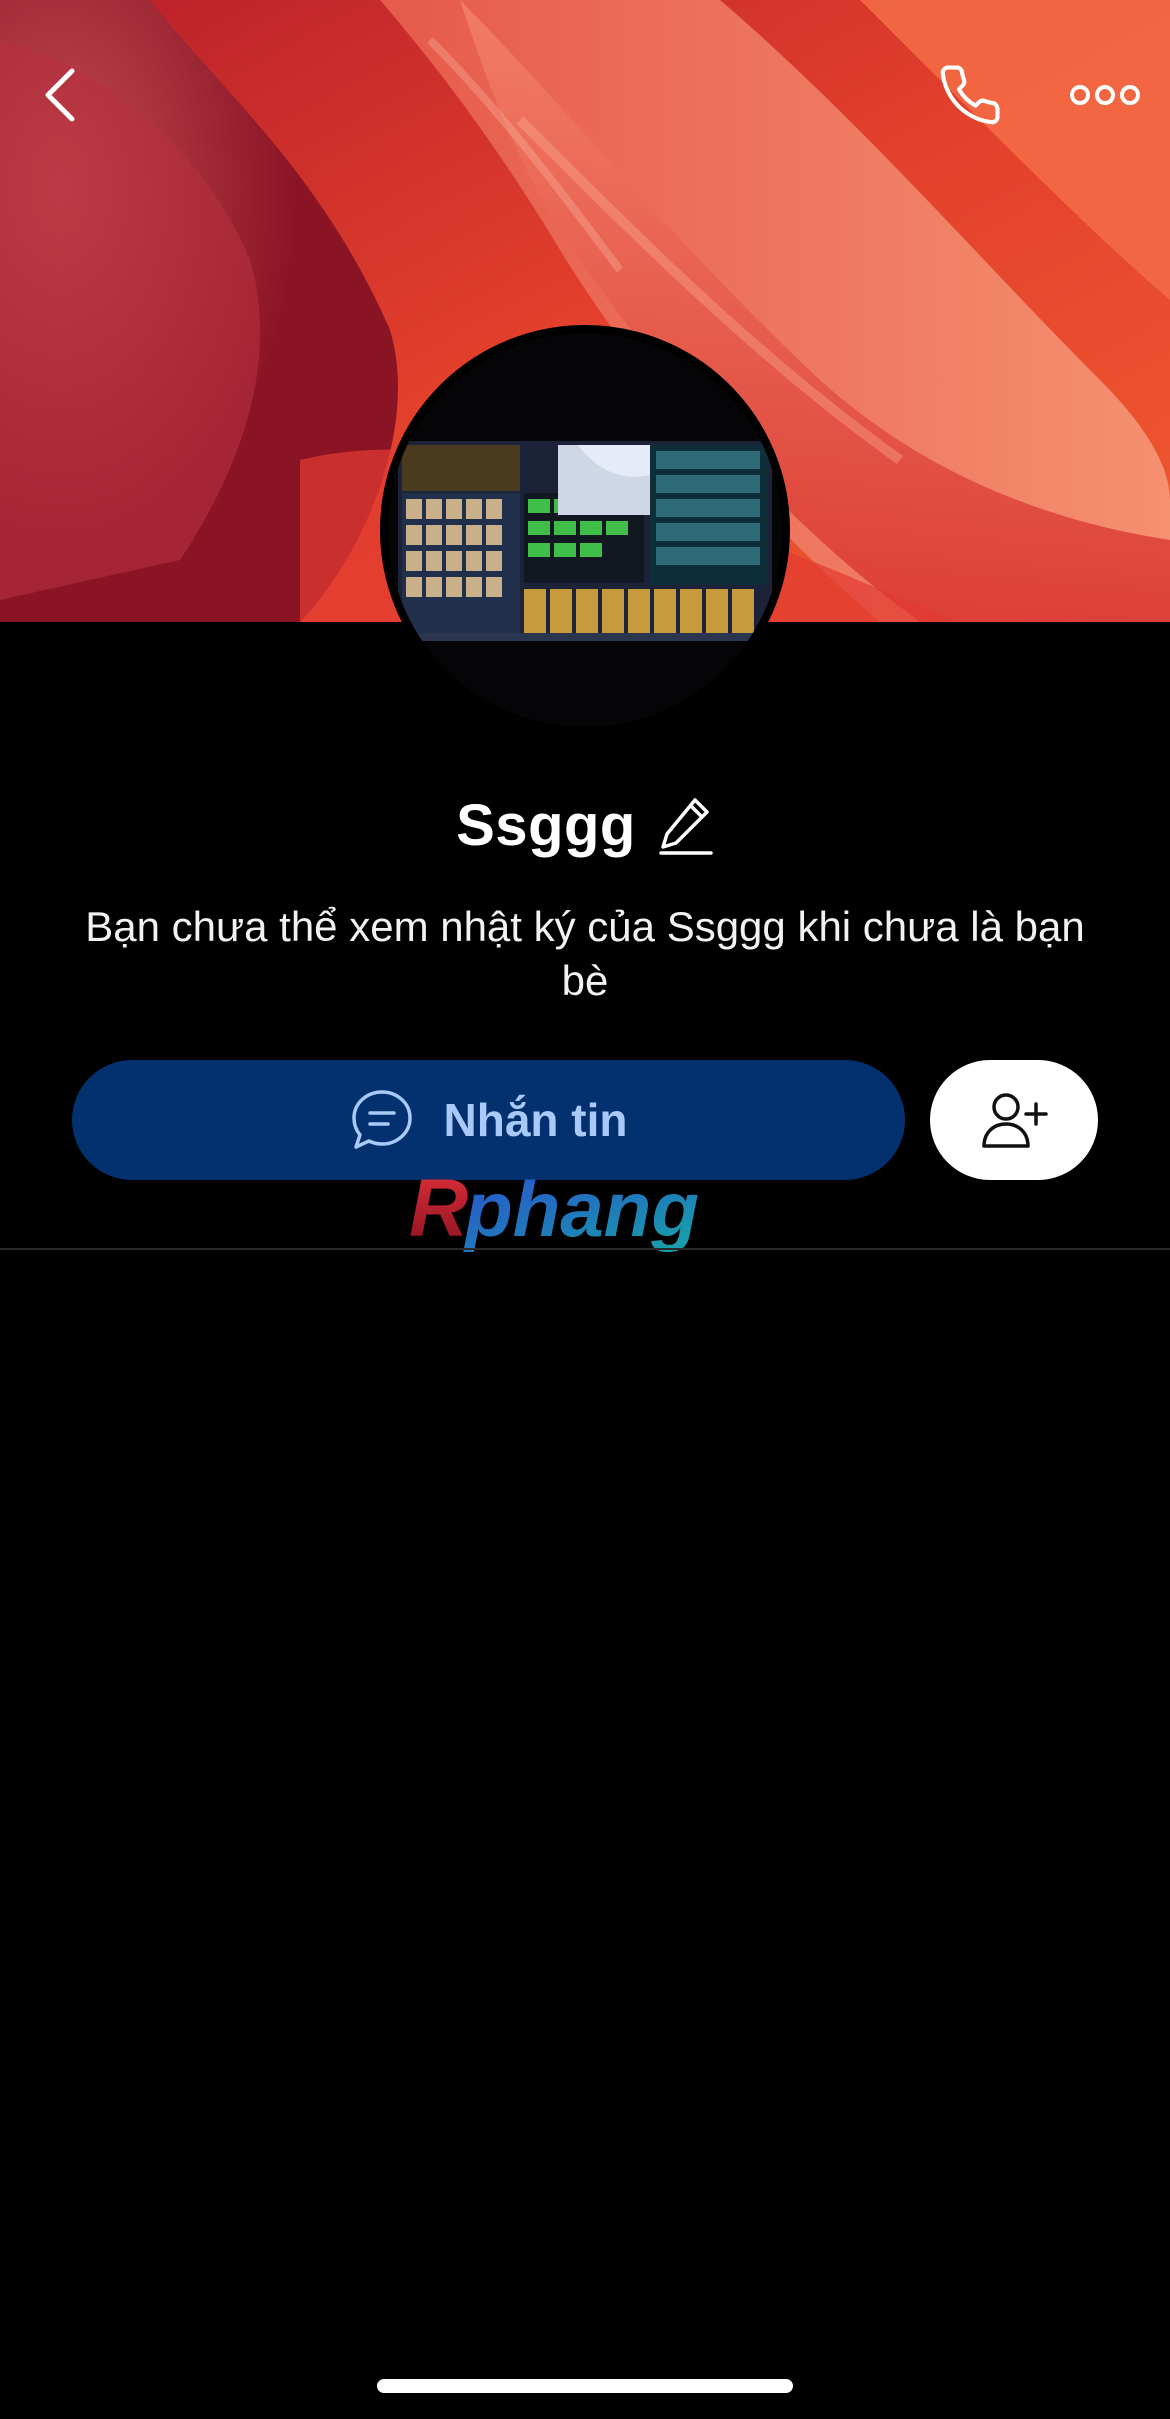 Image resolution: width=1170 pixels, height=2419 pixels. I want to click on phone-icon, so click(970, 95).